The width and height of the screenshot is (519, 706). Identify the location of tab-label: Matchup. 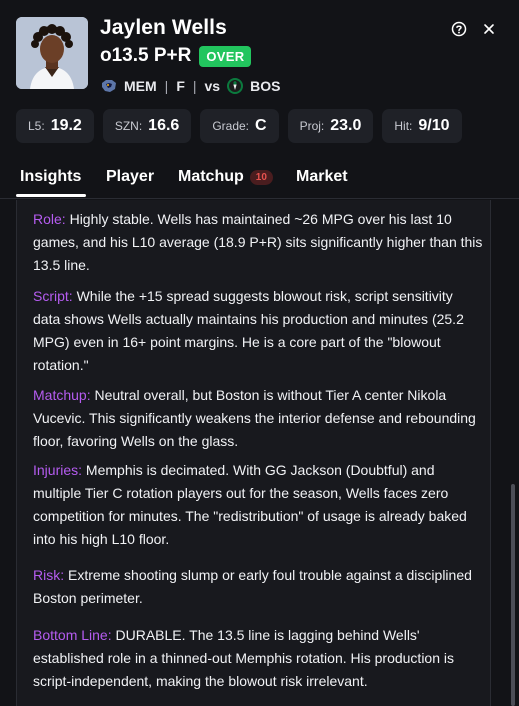
(211, 176).